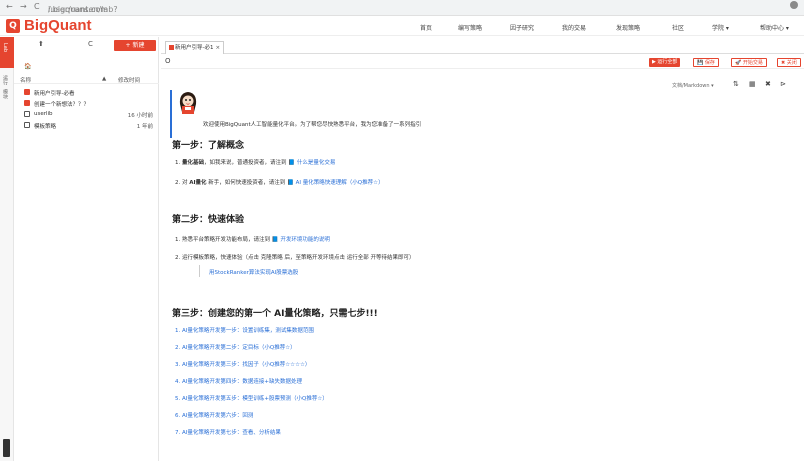  Describe the element at coordinates (129, 80) in the screenshot. I see `col-modified: 修改时间` at that location.